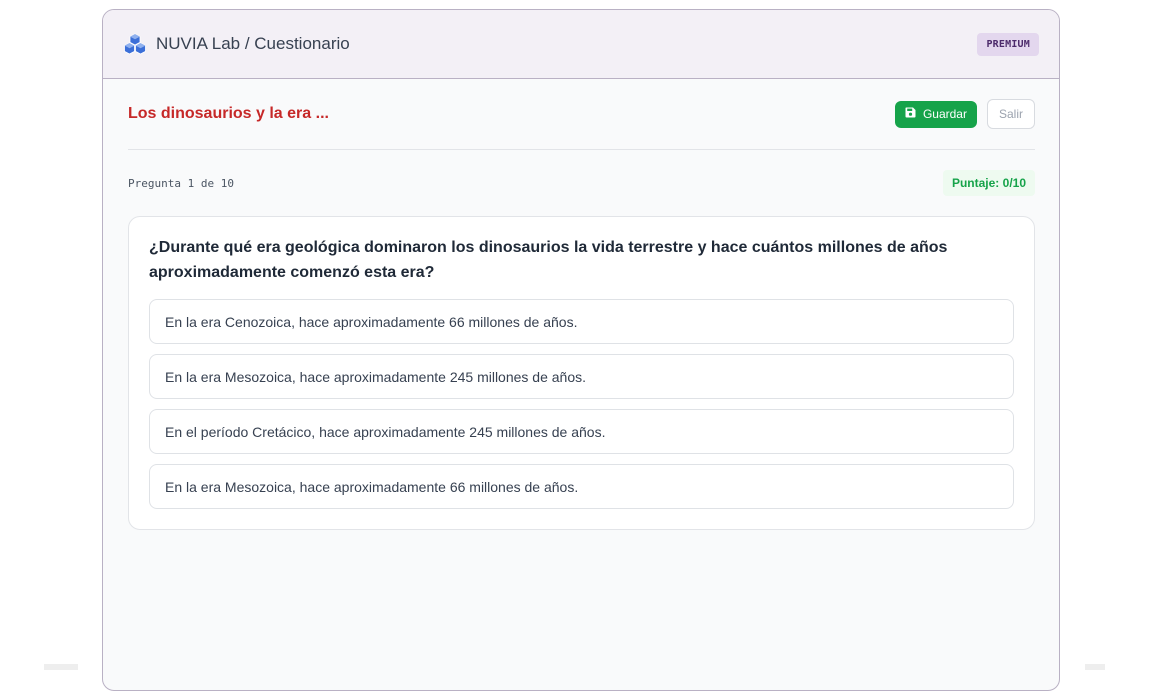 The image size is (1160, 691). I want to click on save-button: Guardar, so click(935, 114).